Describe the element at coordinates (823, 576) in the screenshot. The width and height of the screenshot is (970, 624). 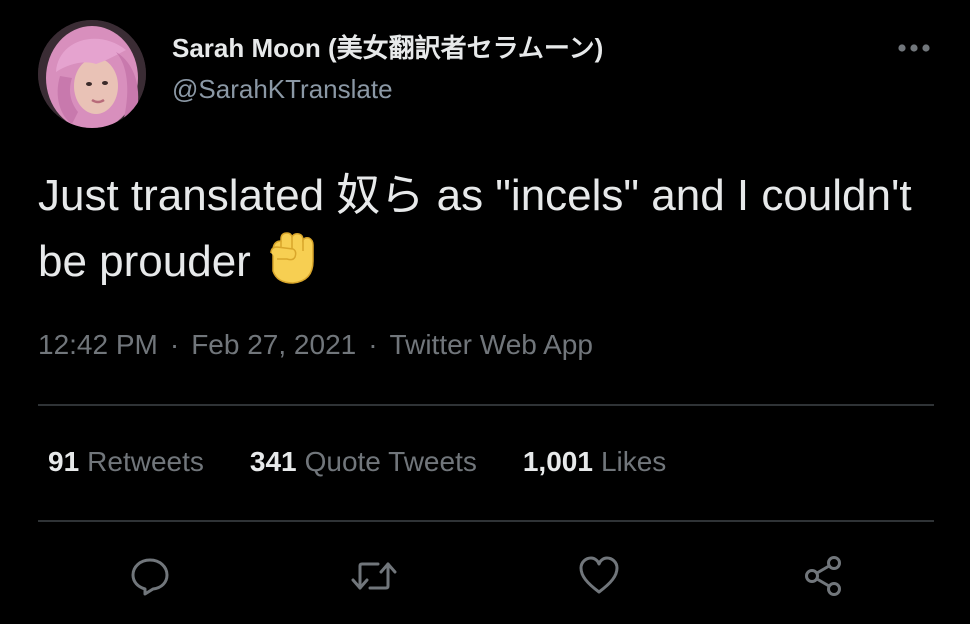
I see `share-icon` at that location.